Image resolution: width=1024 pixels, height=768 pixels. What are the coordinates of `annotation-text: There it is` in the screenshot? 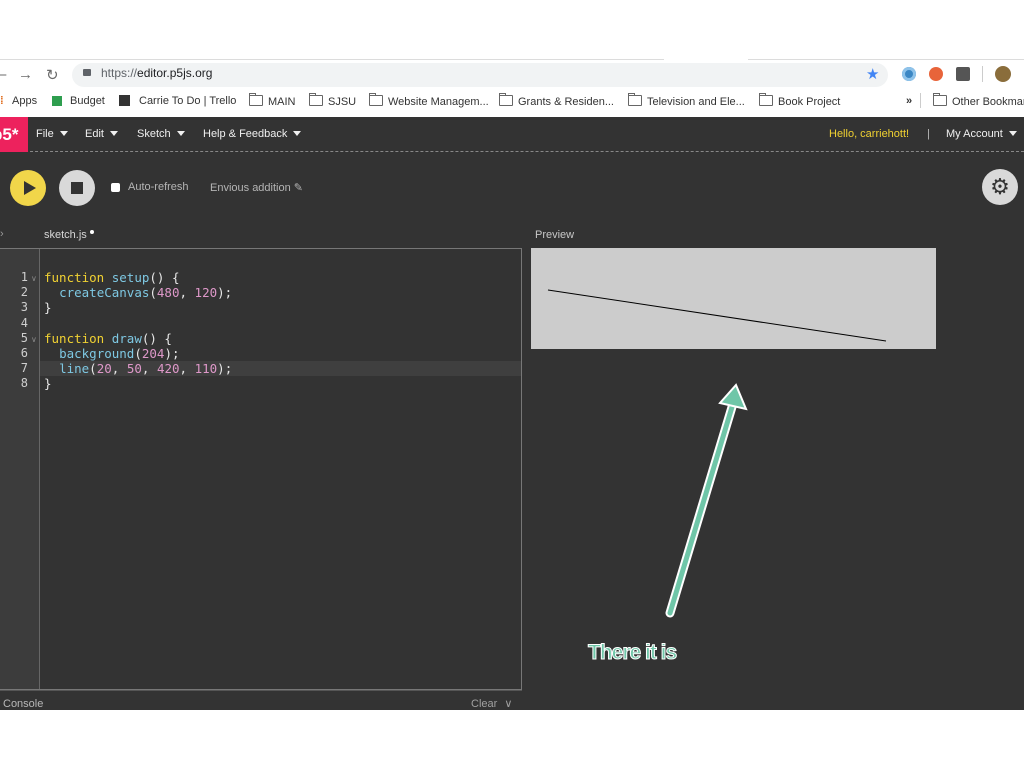 It's located at (632, 653).